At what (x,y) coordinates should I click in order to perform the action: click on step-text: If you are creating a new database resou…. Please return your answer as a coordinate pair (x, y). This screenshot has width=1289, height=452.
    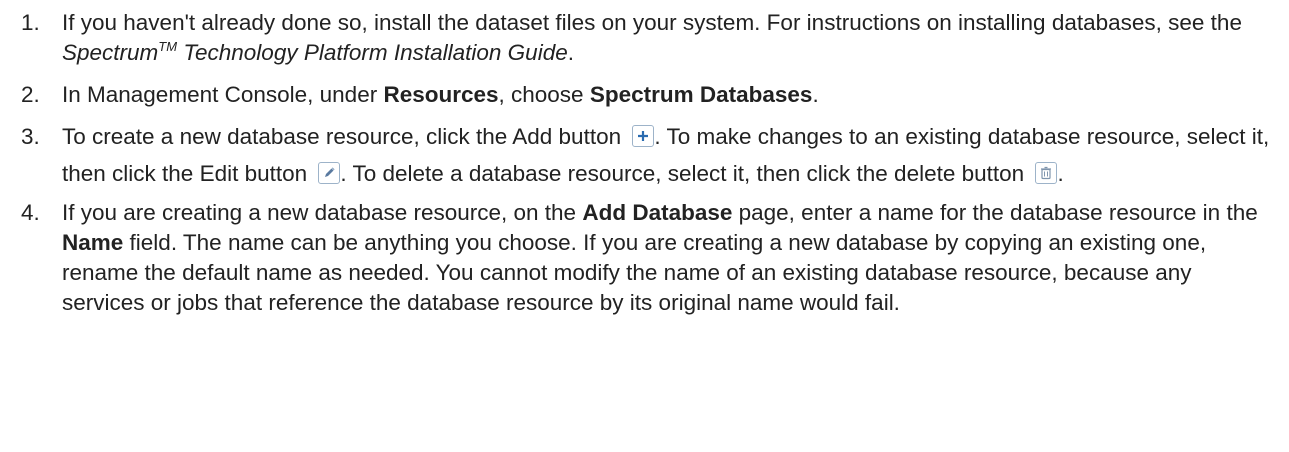
    Looking at the image, I should click on (322, 212).